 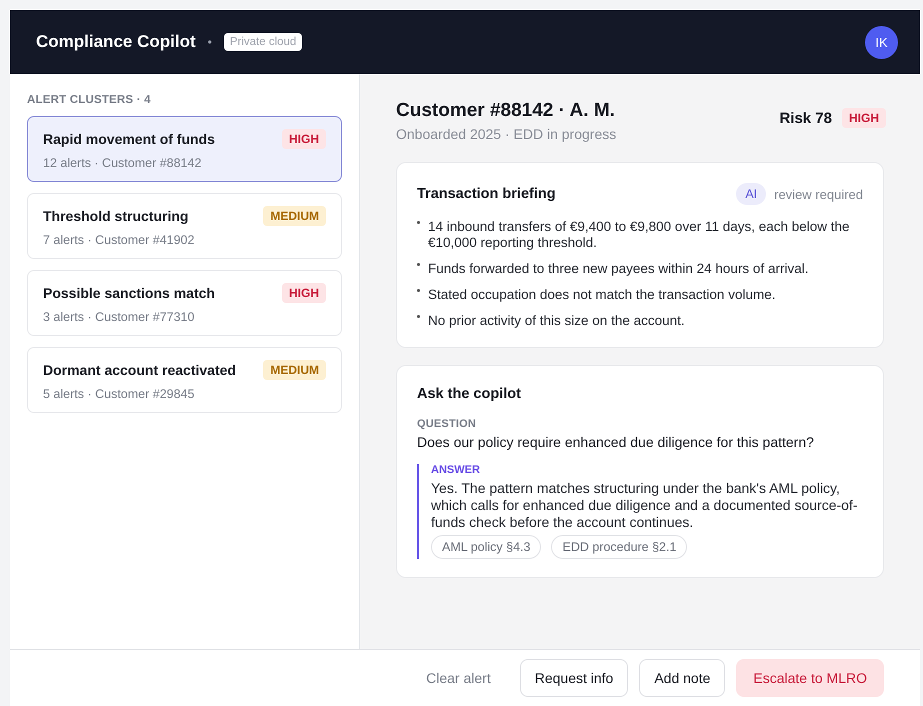 I want to click on card-title: Transaction briefing, so click(x=486, y=194).